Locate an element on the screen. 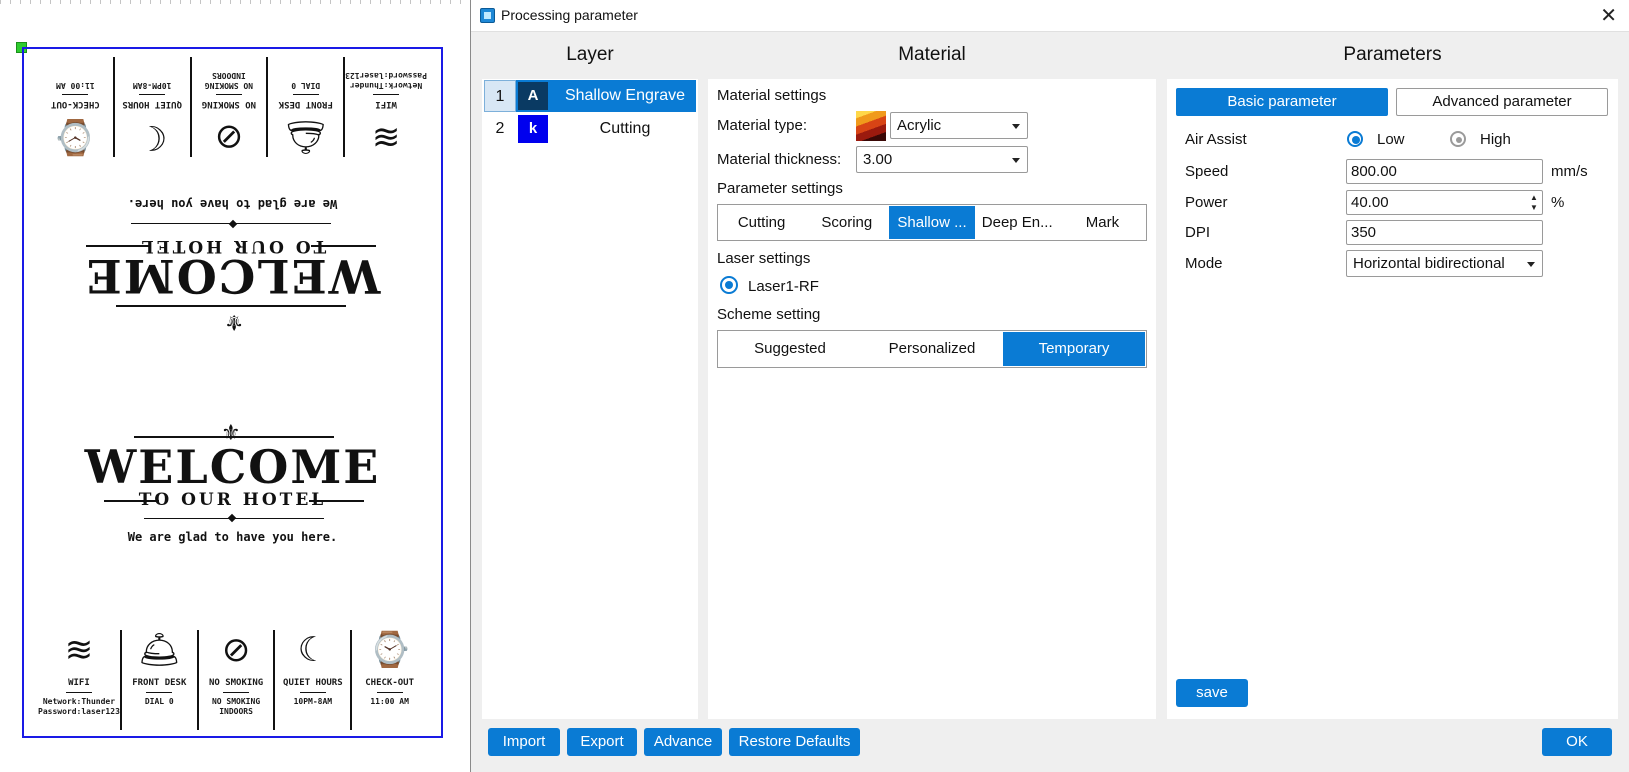 This screenshot has width=1629, height=772. bell-icon: 🛎 is located at coordinates (306, 137).